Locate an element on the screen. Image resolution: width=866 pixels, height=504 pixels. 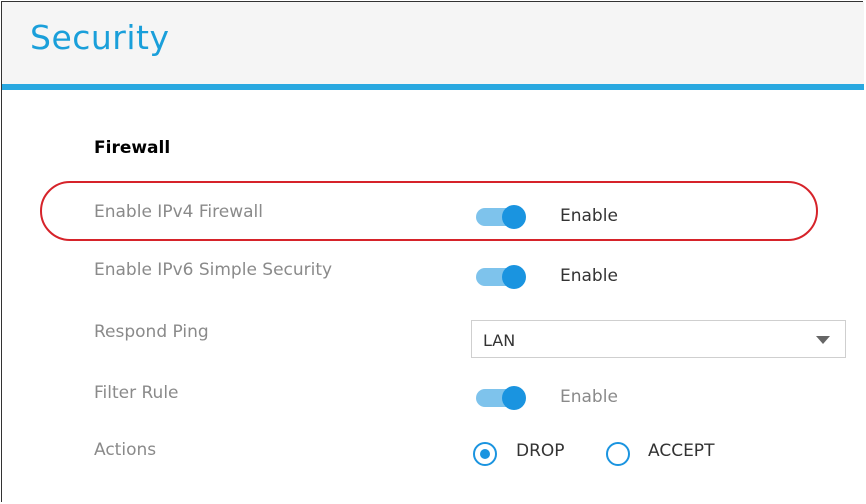
action-drop-radio is located at coordinates (485, 454).